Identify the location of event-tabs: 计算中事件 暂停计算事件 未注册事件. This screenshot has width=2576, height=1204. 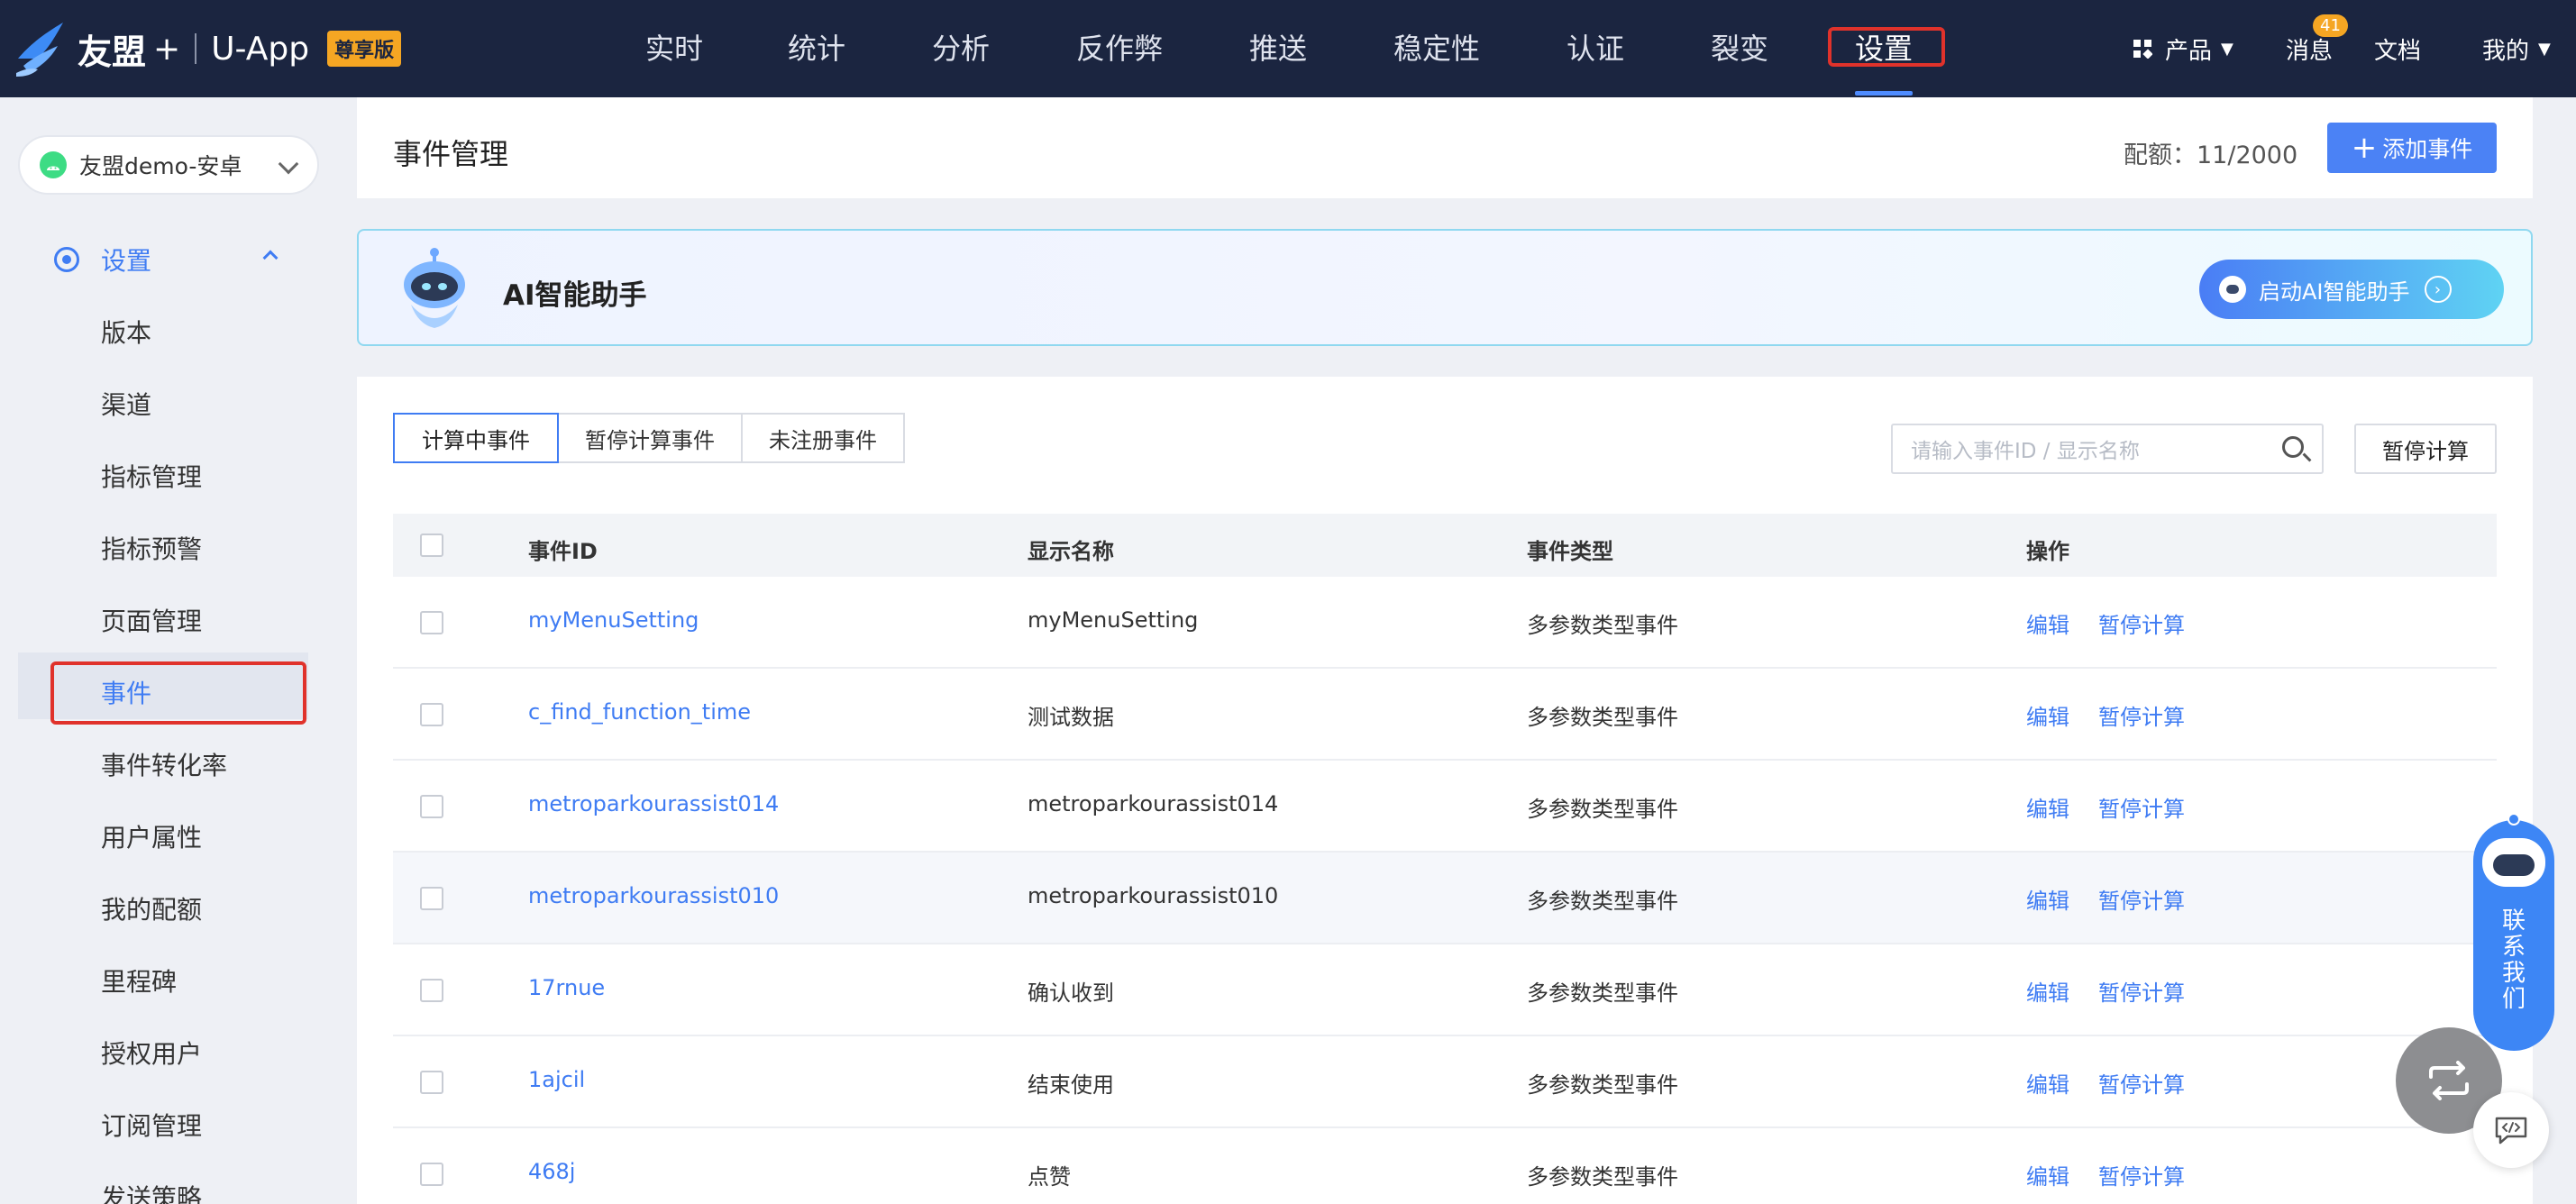
(649, 438).